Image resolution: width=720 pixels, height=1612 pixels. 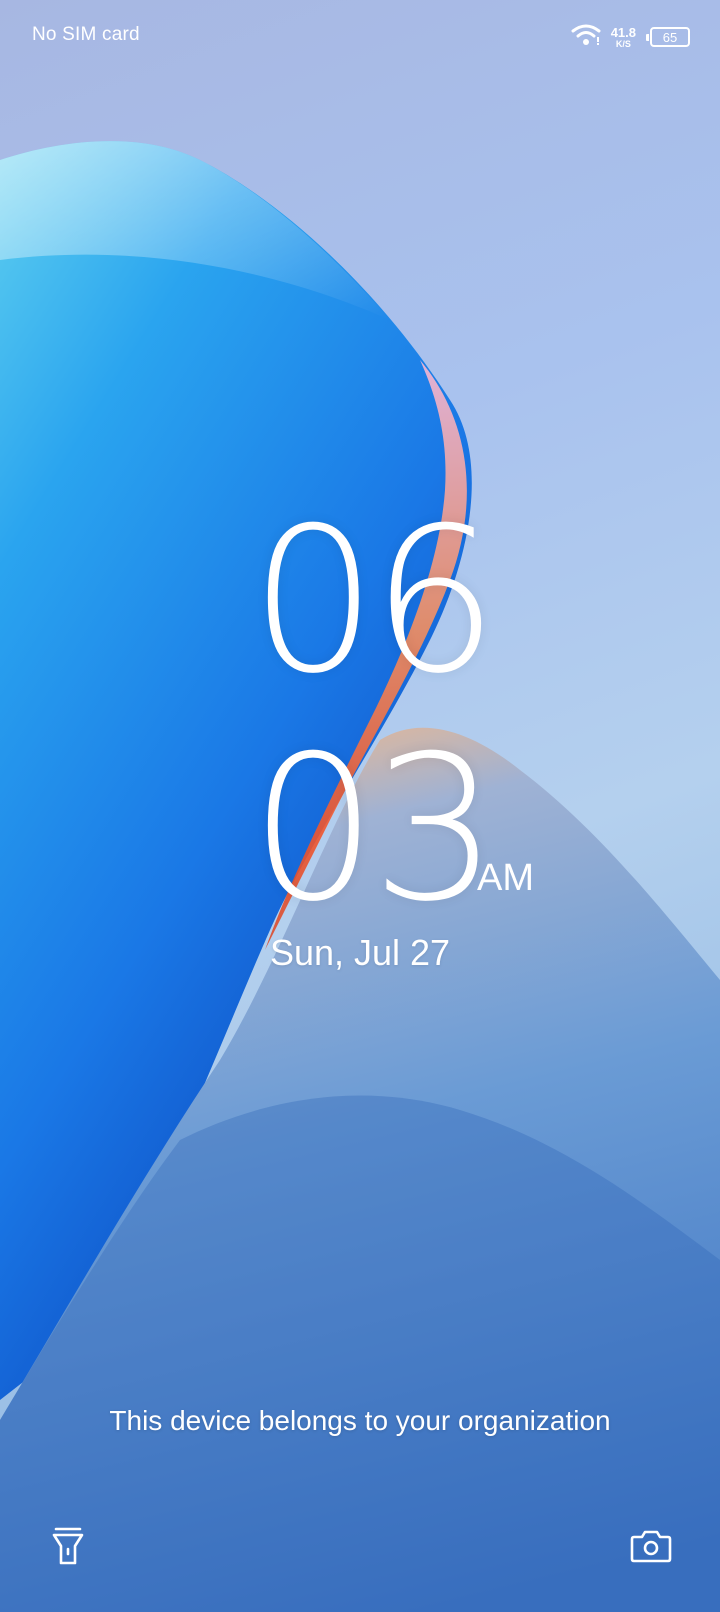 What do you see at coordinates (586, 37) in the screenshot?
I see `wifi-icon` at bounding box center [586, 37].